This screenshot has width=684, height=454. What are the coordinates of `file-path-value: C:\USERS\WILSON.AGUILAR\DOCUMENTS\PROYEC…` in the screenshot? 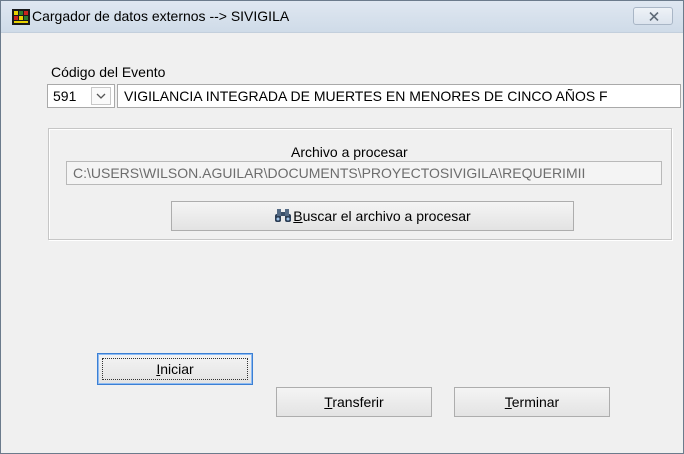 It's located at (329, 173).